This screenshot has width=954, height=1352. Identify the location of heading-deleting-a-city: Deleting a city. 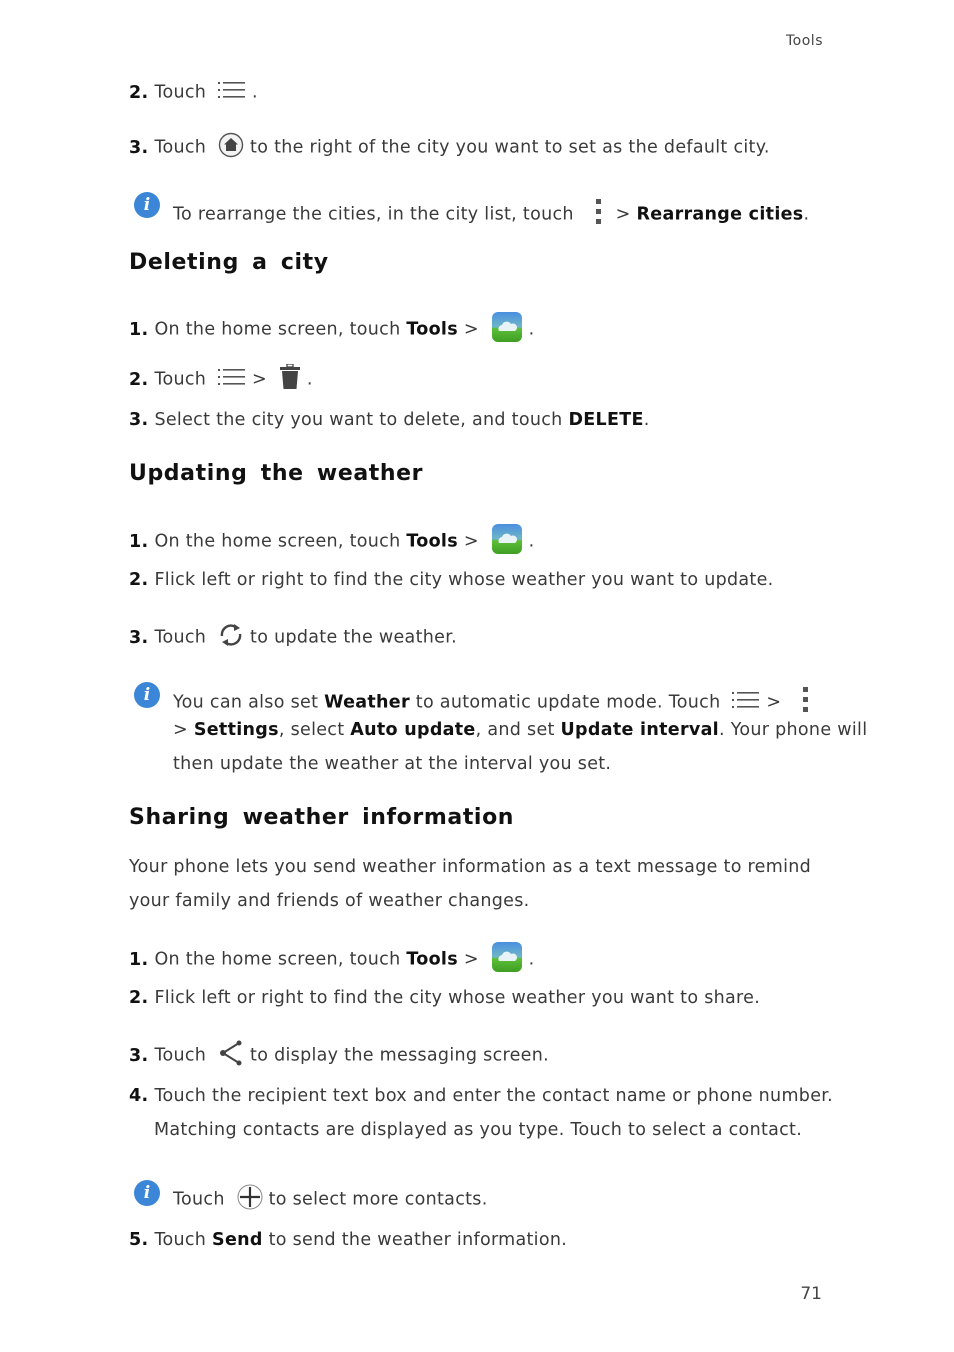
(229, 262).